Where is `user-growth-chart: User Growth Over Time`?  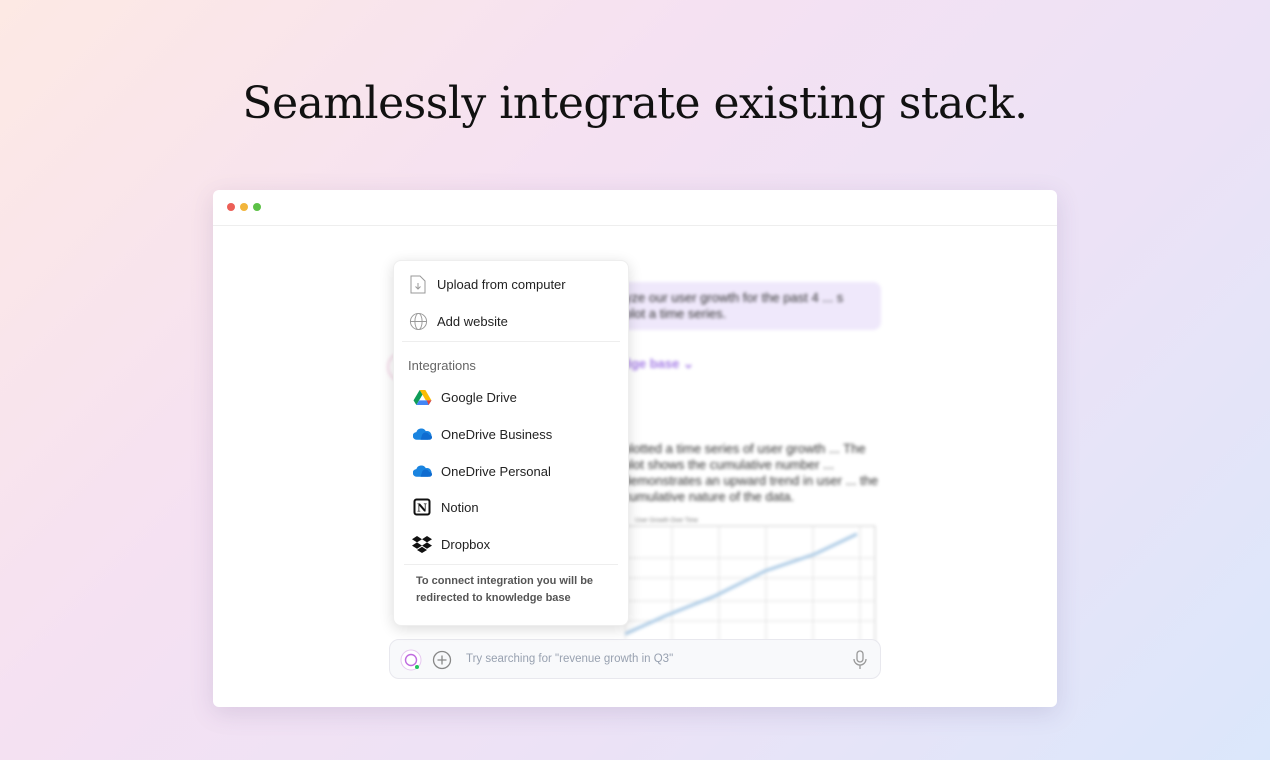
user-growth-chart: User Growth Over Time is located at coordinates (750, 581).